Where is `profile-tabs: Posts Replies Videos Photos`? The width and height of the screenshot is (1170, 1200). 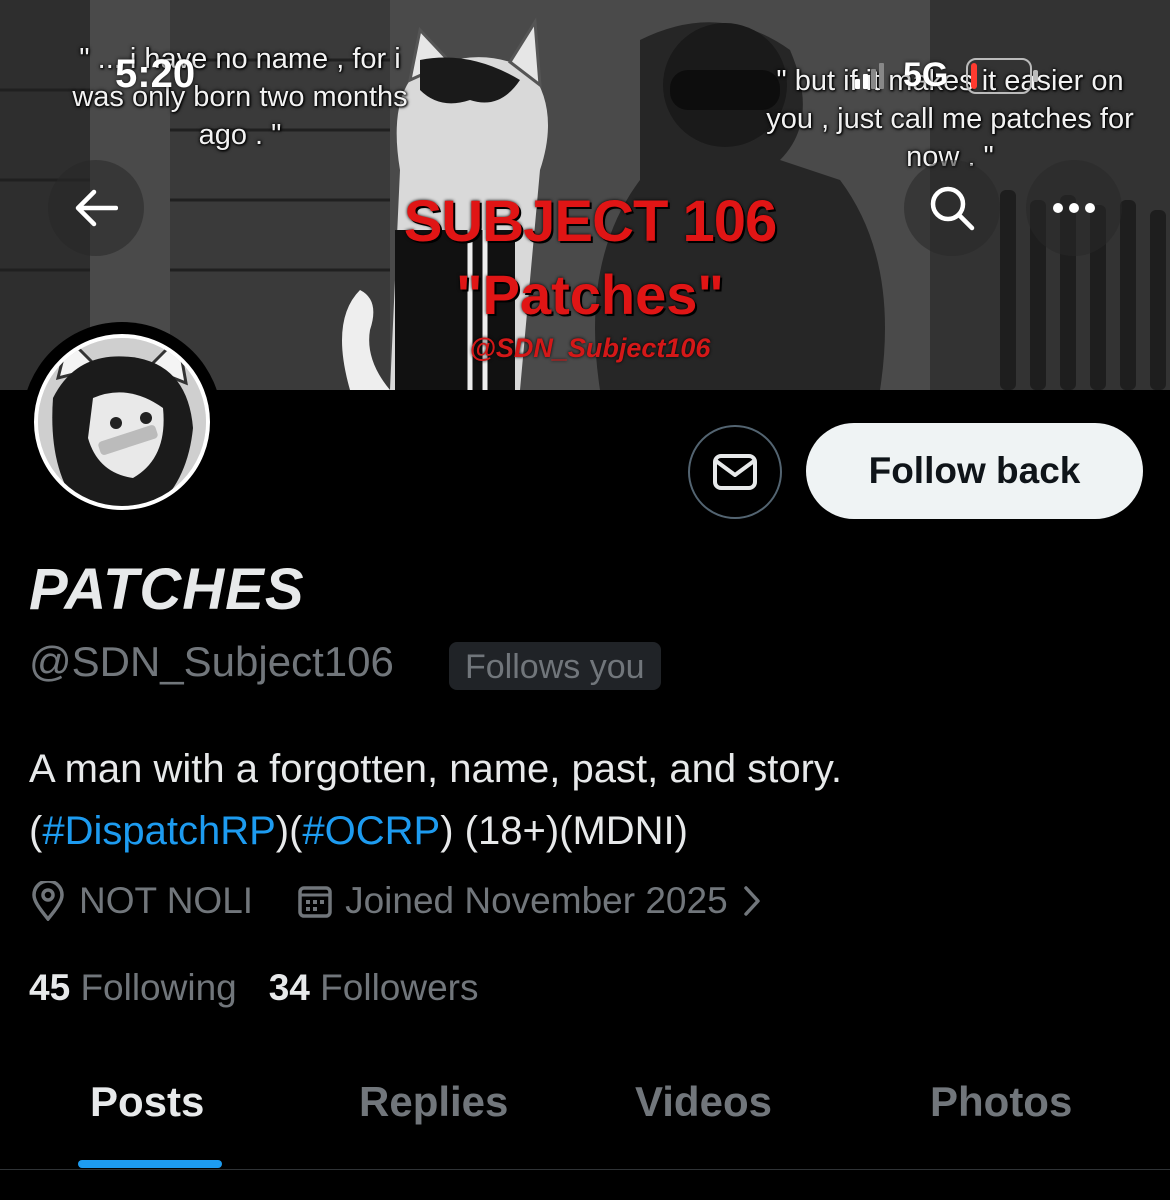 profile-tabs: Posts Replies Videos Photos is located at coordinates (585, 1105).